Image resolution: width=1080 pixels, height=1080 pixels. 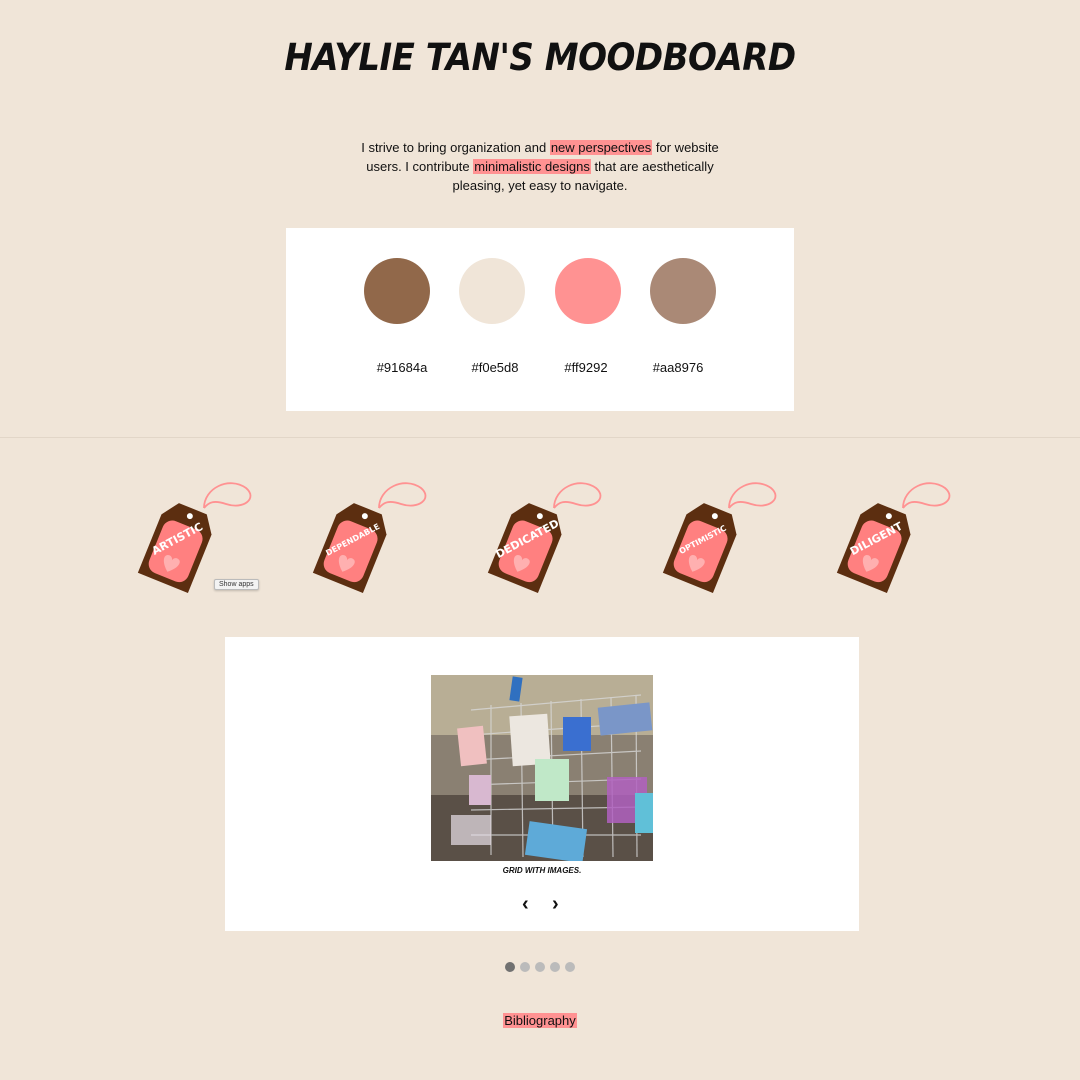 What do you see at coordinates (495, 367) in the screenshot?
I see `swatch-label-2: #f0e5d8` at bounding box center [495, 367].